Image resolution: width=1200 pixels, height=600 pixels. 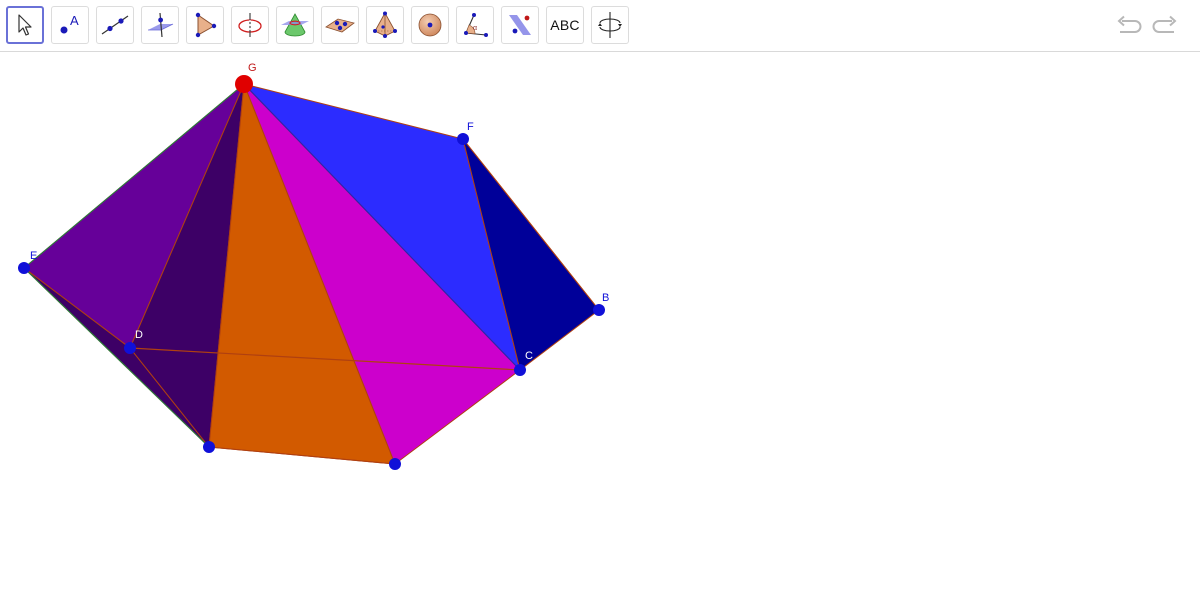 I want to click on cone-icon, so click(x=295, y=25).